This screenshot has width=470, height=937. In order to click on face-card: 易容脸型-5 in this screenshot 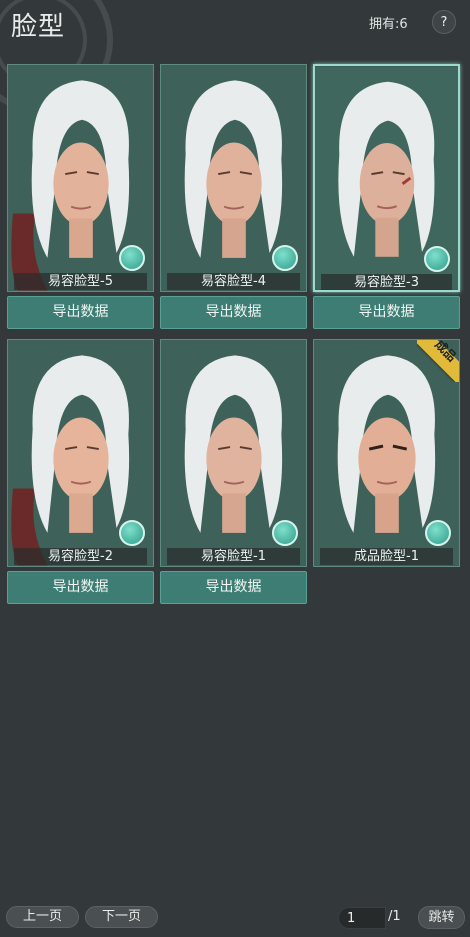, I will do `click(80, 178)`.